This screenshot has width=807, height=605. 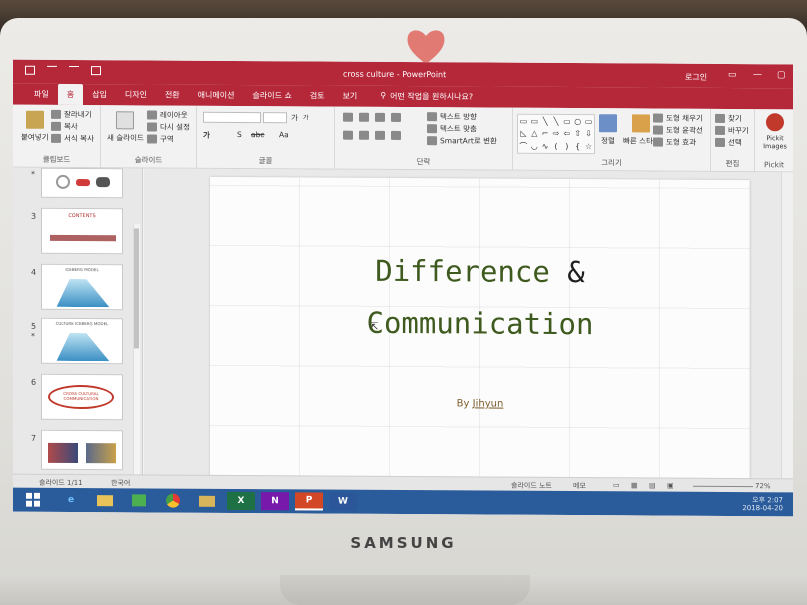 What do you see at coordinates (480, 323) in the screenshot?
I see `slide-title-line-2: Communication` at bounding box center [480, 323].